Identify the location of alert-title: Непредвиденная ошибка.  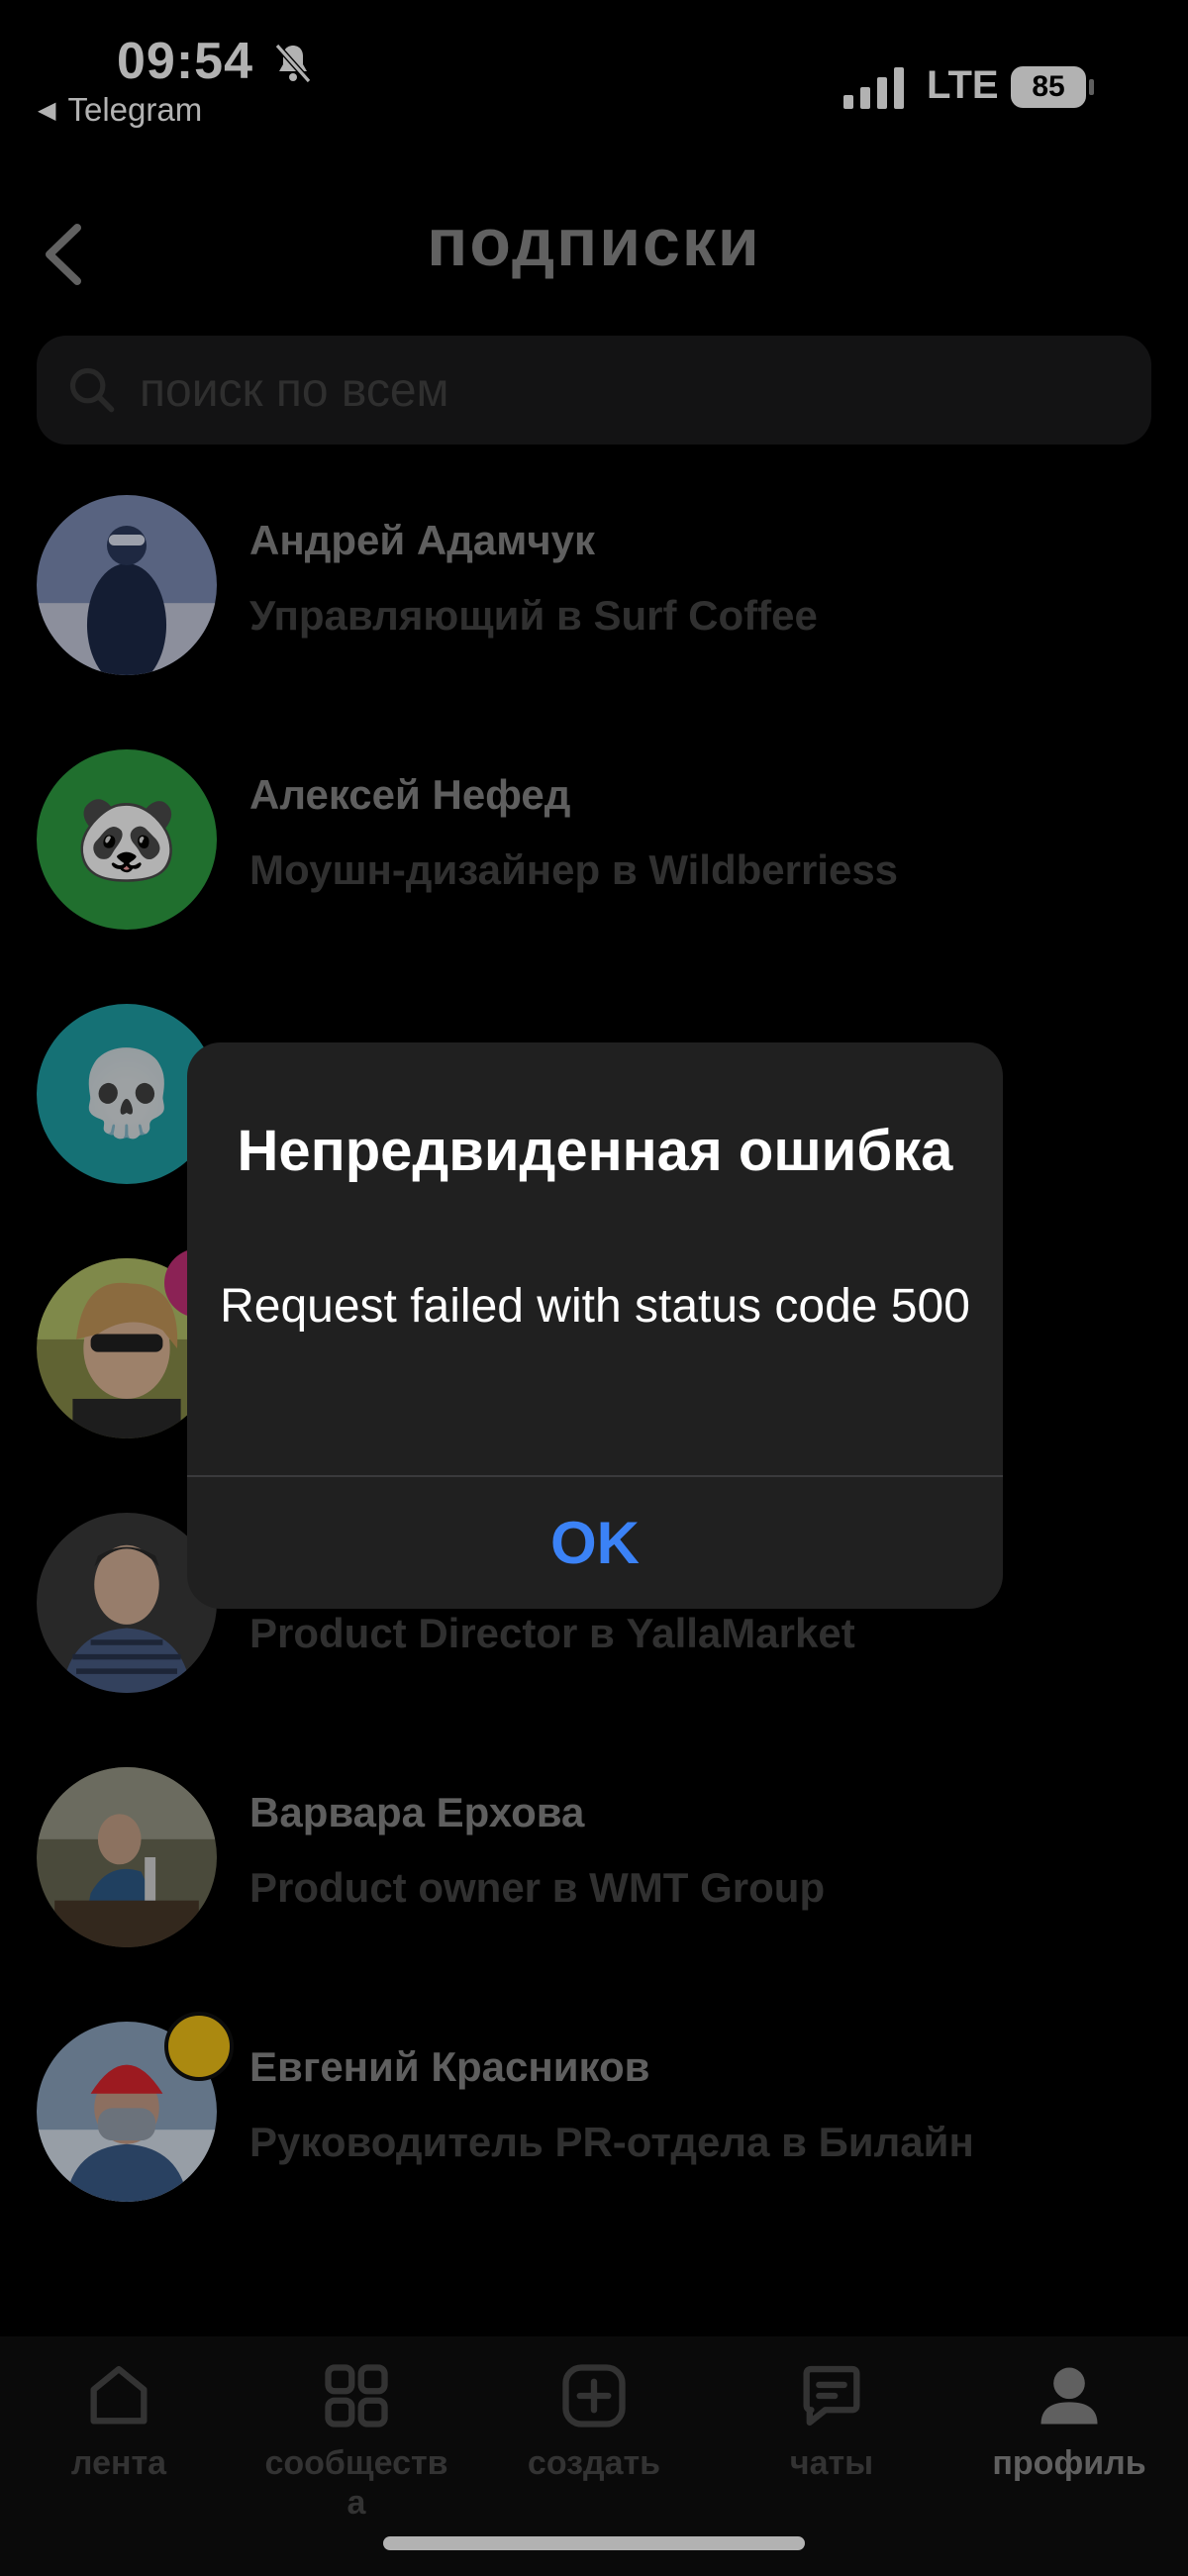
(595, 1151).